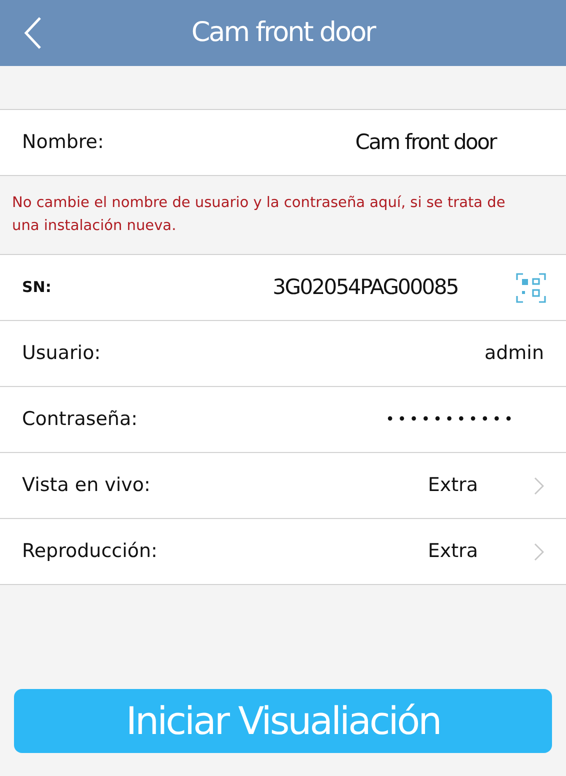 The width and height of the screenshot is (566, 776). What do you see at coordinates (365, 287) in the screenshot?
I see `serial-number: 3G02054PAG00085` at bounding box center [365, 287].